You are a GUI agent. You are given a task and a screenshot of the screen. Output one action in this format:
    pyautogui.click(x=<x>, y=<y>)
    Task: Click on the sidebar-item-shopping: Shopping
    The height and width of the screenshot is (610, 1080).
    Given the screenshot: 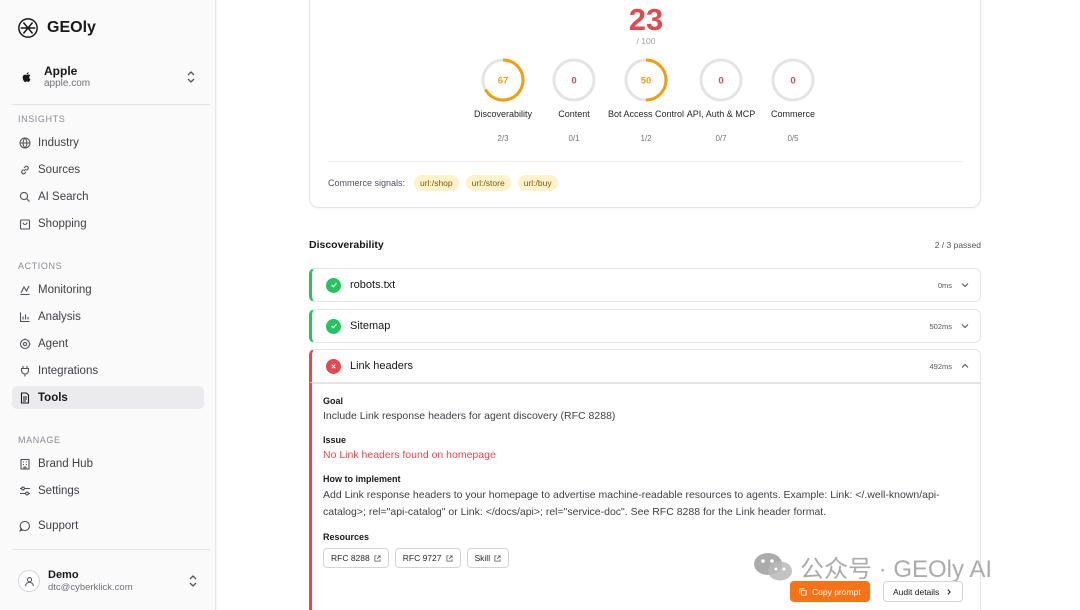 What is the action you would take?
    pyautogui.click(x=108, y=223)
    